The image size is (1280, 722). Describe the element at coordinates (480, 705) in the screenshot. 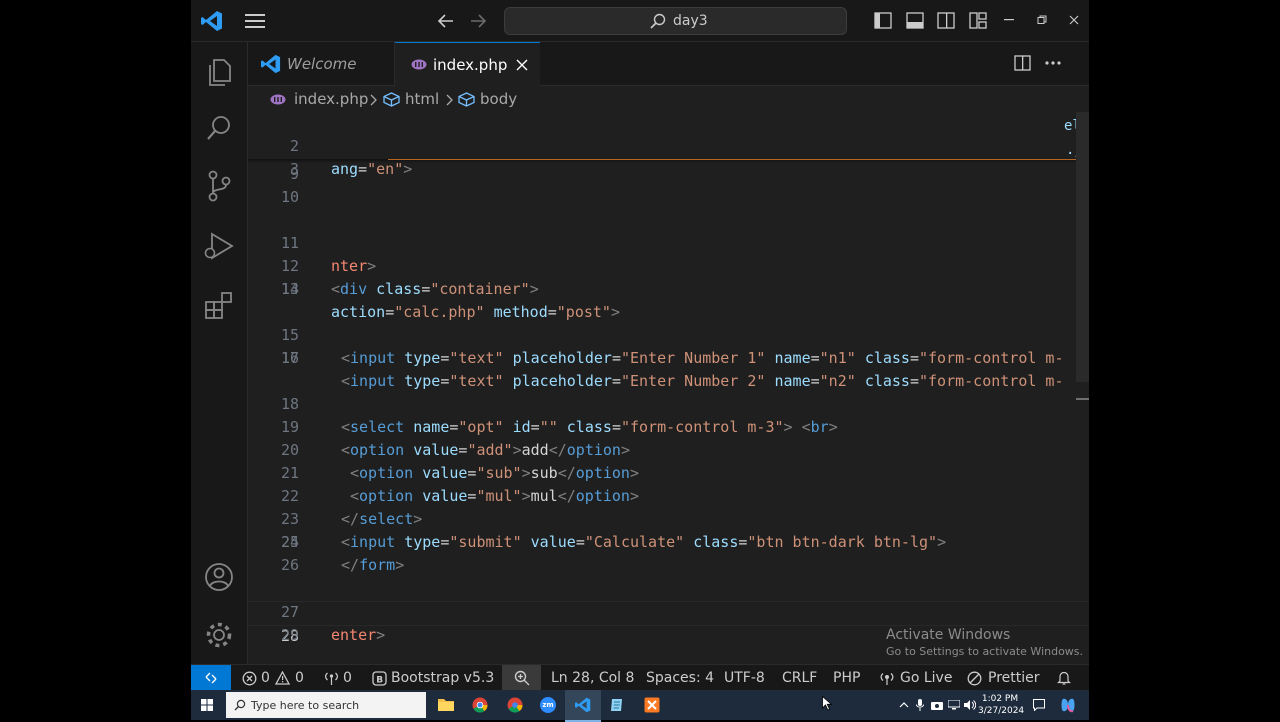

I see `chrome-icon` at that location.